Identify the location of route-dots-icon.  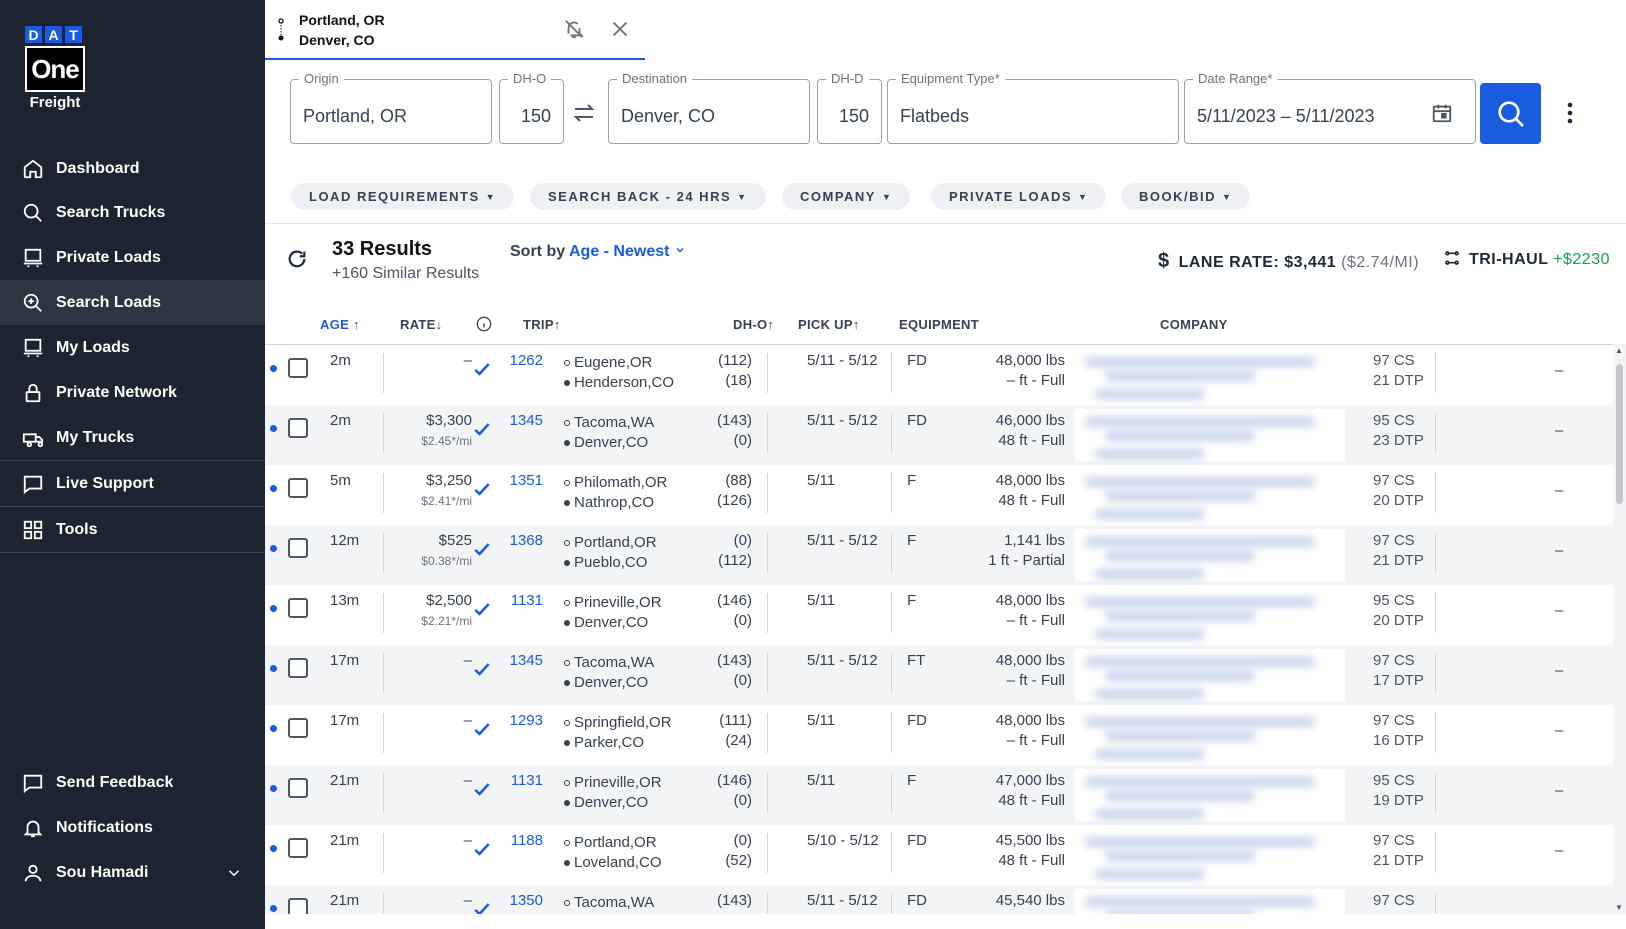
(281, 29).